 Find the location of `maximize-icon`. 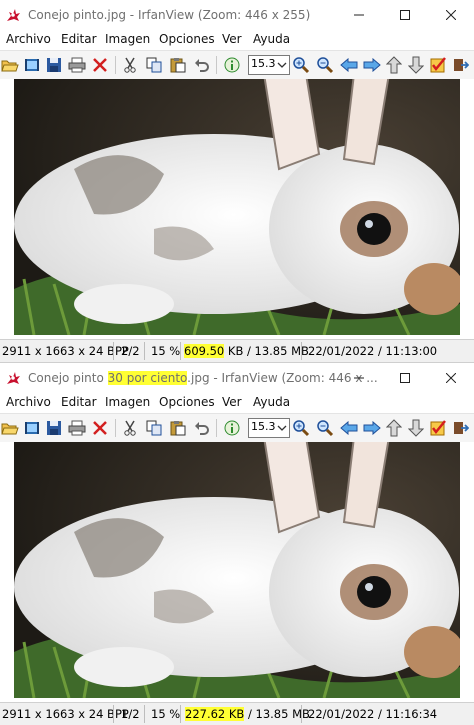

maximize-icon is located at coordinates (405, 15).